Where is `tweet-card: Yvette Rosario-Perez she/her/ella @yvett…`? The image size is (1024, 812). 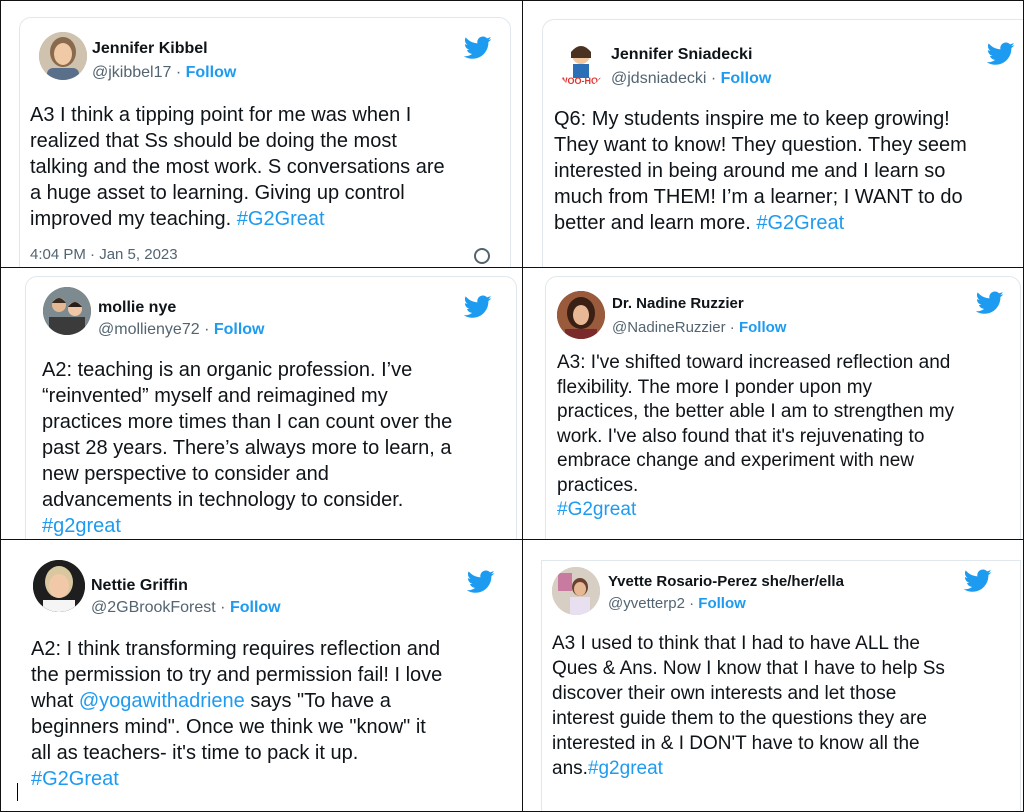
tweet-card: Yvette Rosario-Perez she/her/ella @yvett… is located at coordinates (781, 685).